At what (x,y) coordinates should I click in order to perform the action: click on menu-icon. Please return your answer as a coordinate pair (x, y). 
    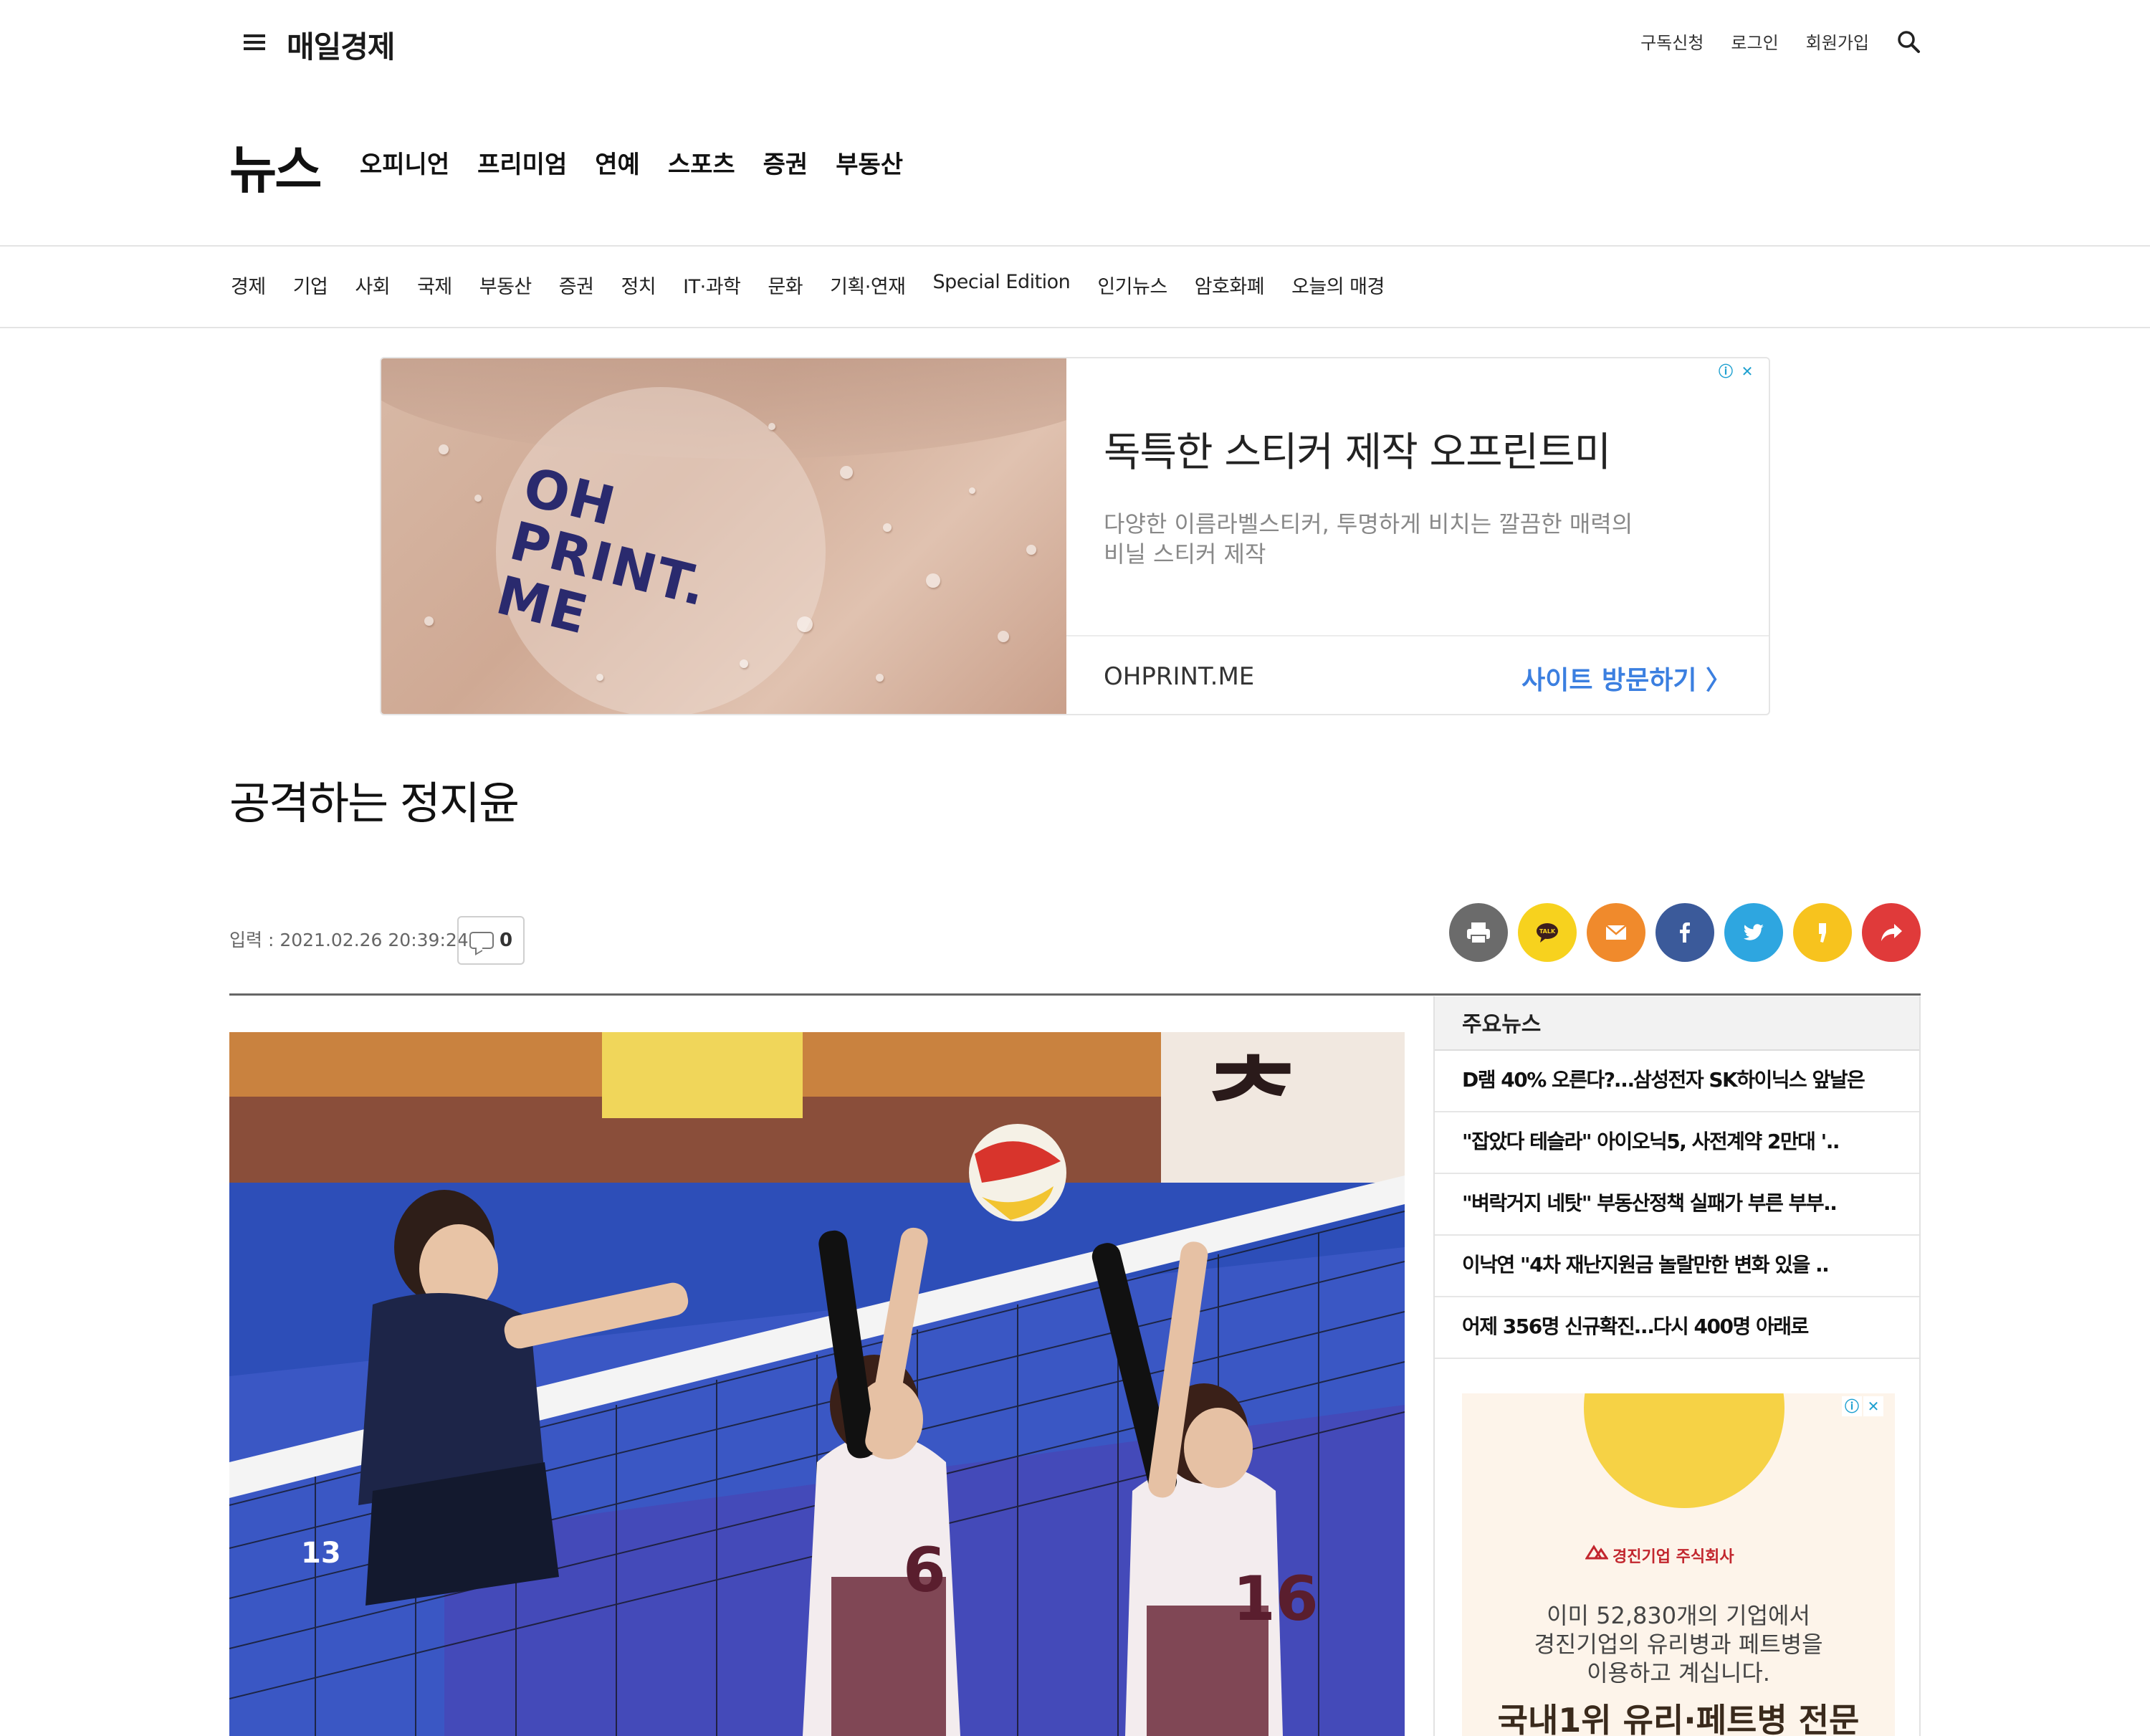
    Looking at the image, I should click on (255, 42).